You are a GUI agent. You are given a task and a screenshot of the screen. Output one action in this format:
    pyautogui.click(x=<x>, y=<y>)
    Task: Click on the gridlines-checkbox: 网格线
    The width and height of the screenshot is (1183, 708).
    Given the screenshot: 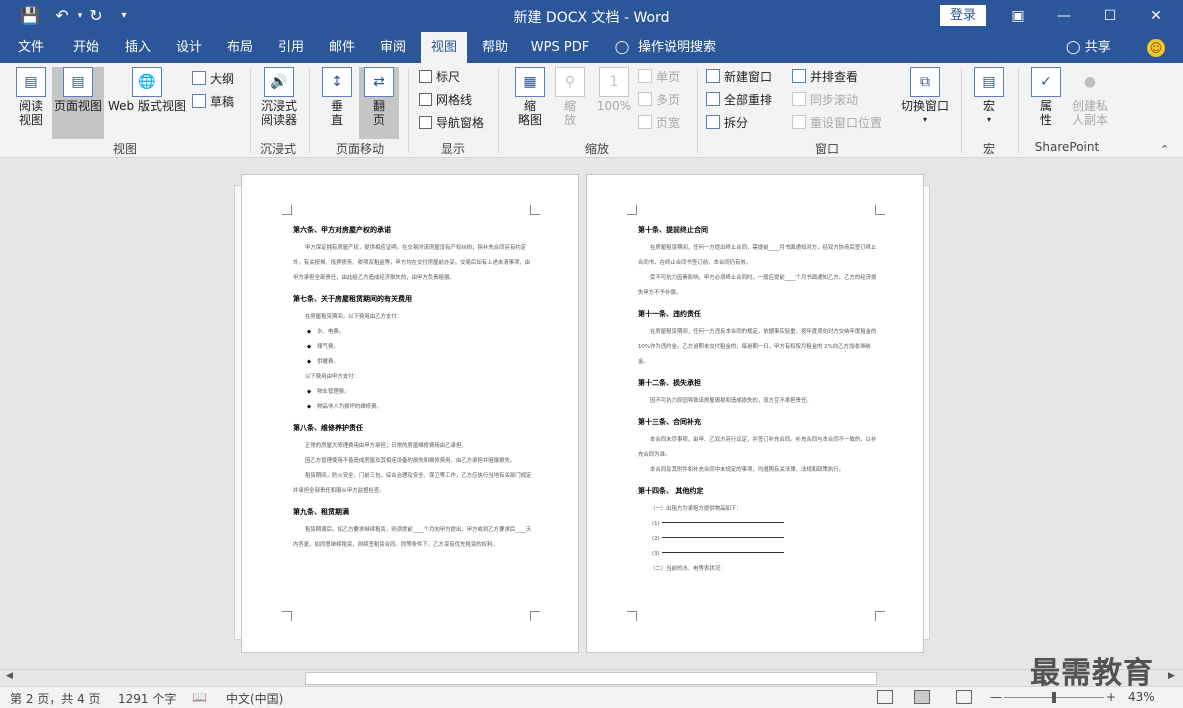 What is the action you would take?
    pyautogui.click(x=445, y=100)
    